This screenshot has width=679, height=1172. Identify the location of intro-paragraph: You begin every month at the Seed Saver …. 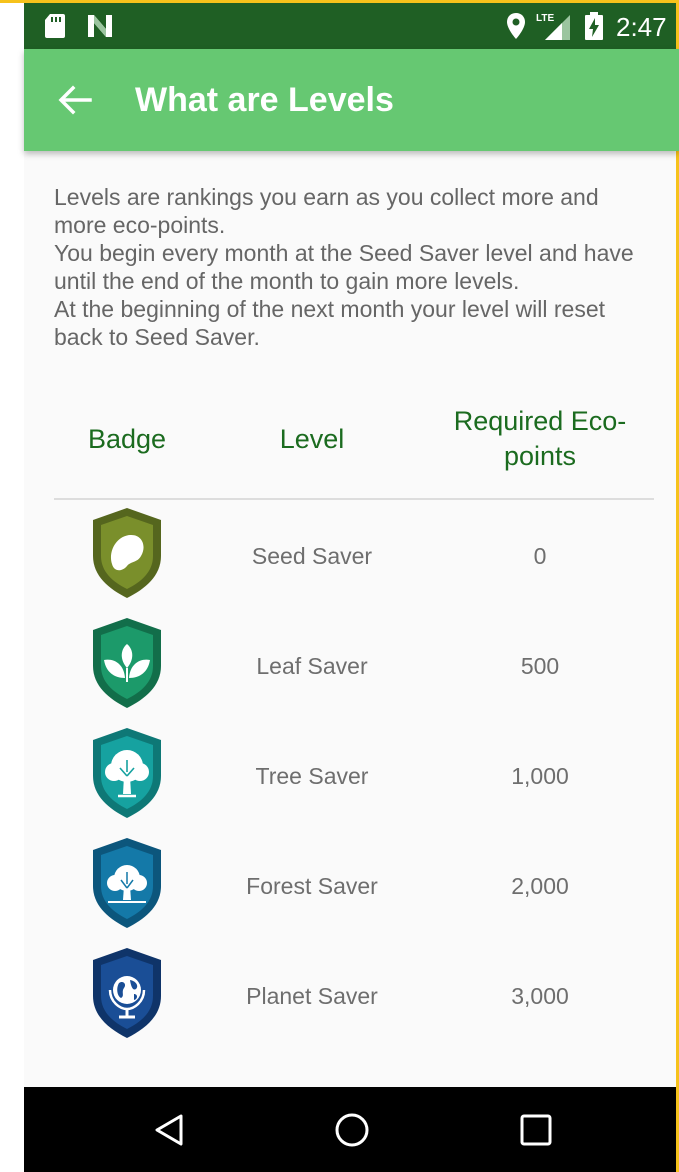
(344, 267).